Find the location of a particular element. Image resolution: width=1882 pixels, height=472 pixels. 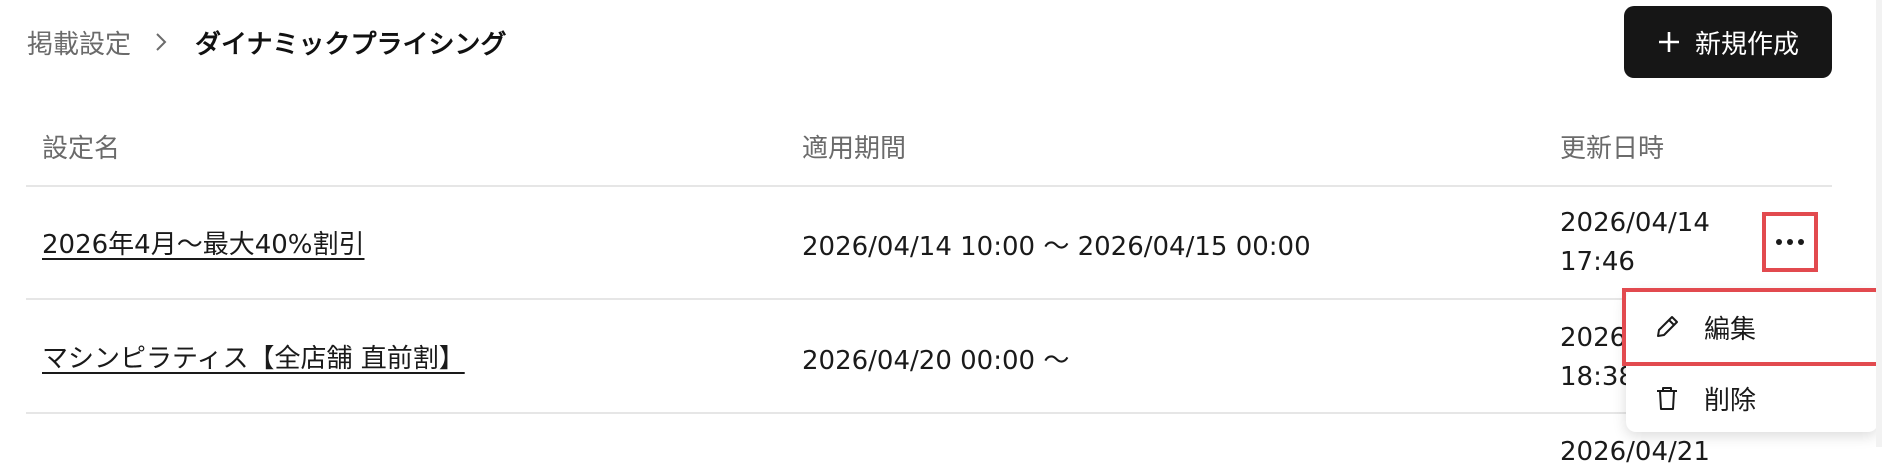

period-text: 2026/04/20 00:00 〜 is located at coordinates (936, 361).